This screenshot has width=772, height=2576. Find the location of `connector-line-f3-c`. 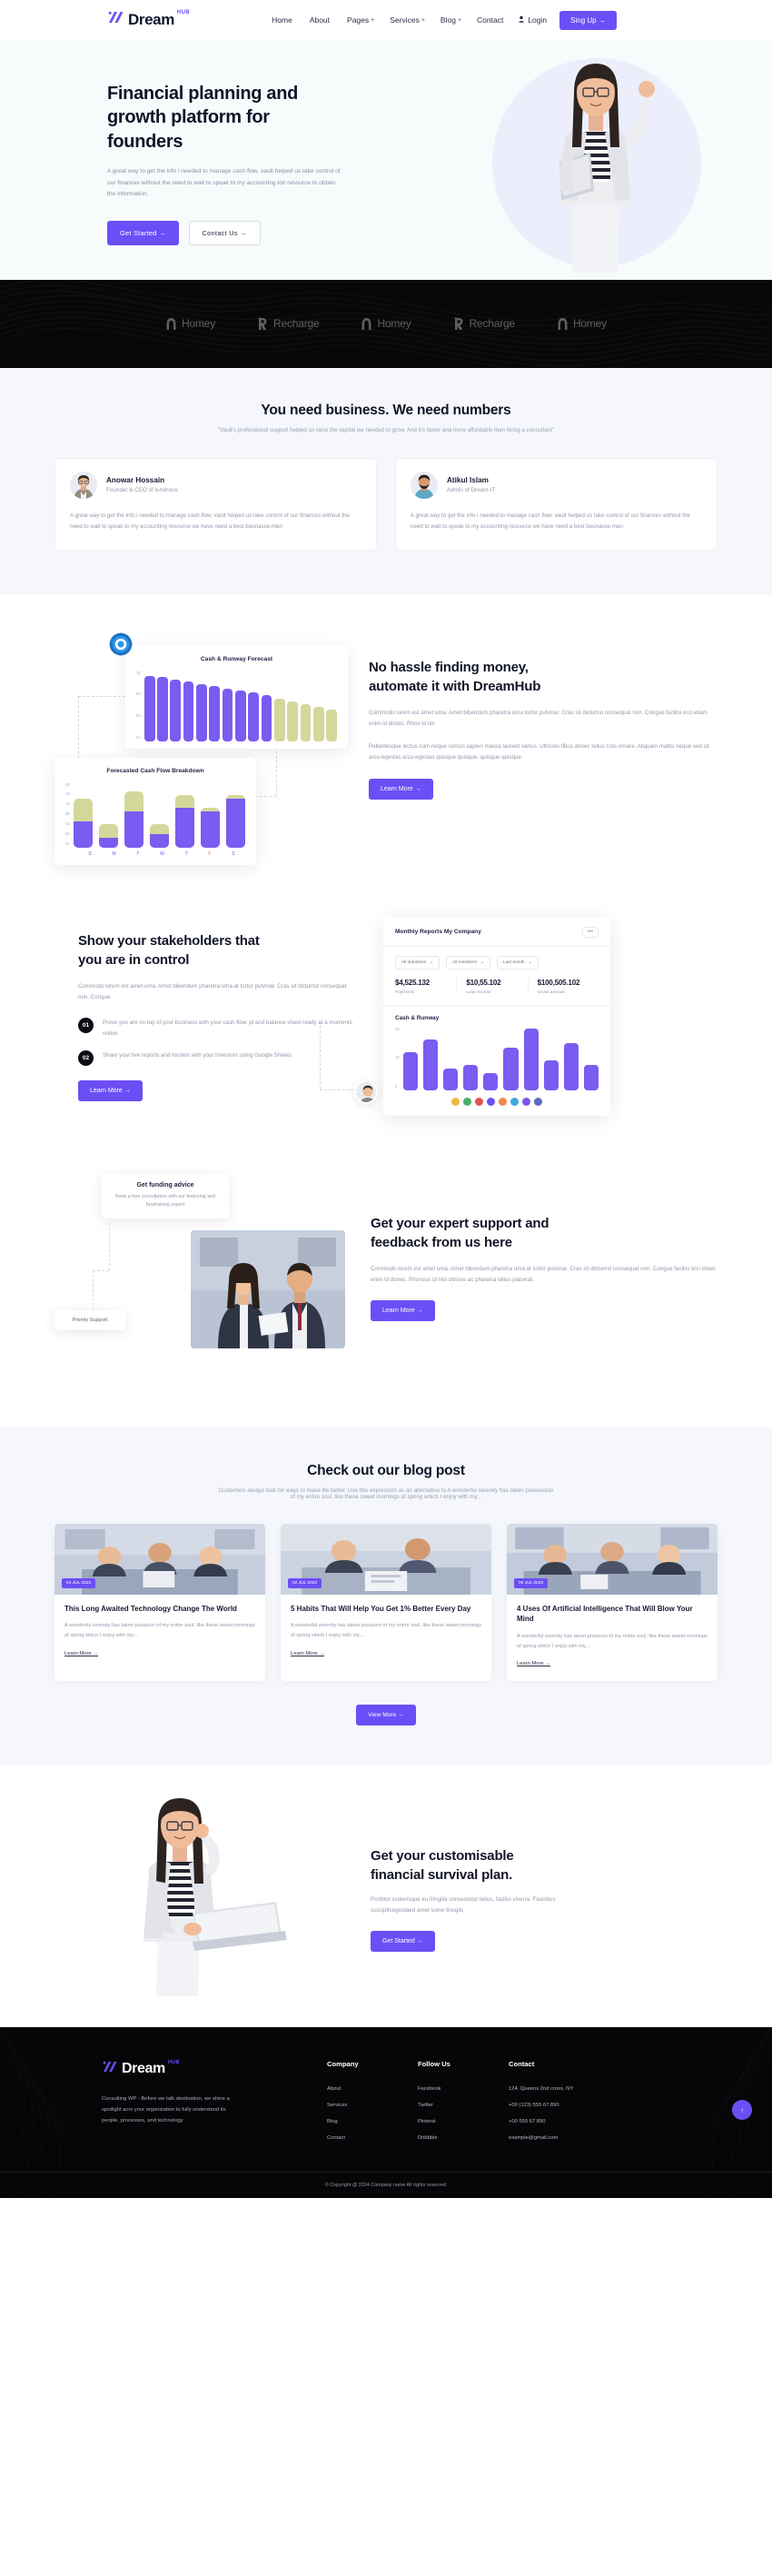

connector-line-f3-c is located at coordinates (93, 1290).